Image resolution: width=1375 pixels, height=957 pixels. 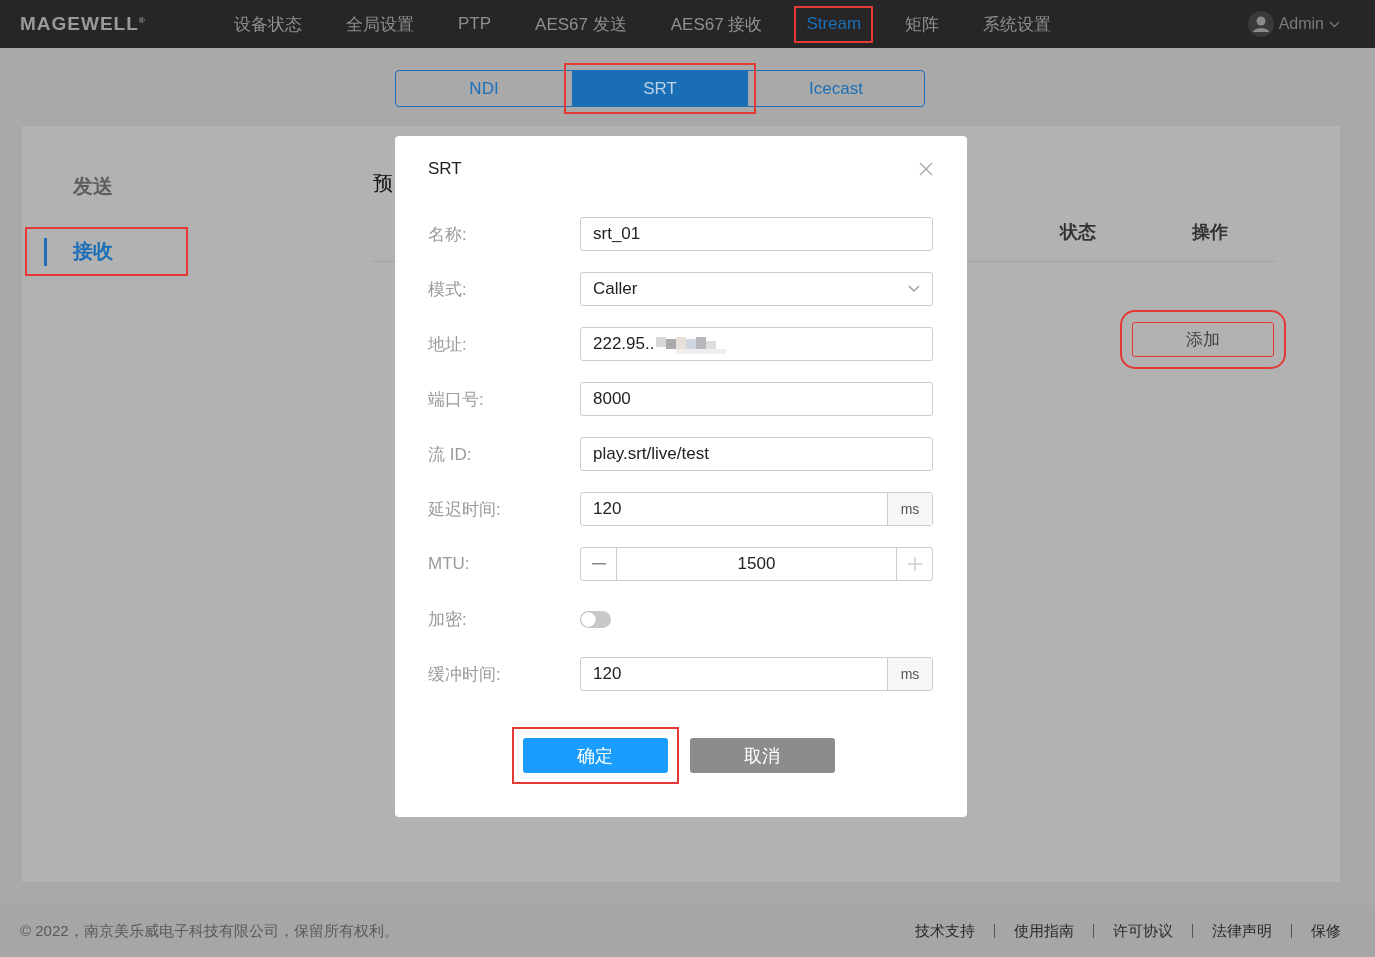 I want to click on field-label: 流 ID:, so click(x=450, y=454).